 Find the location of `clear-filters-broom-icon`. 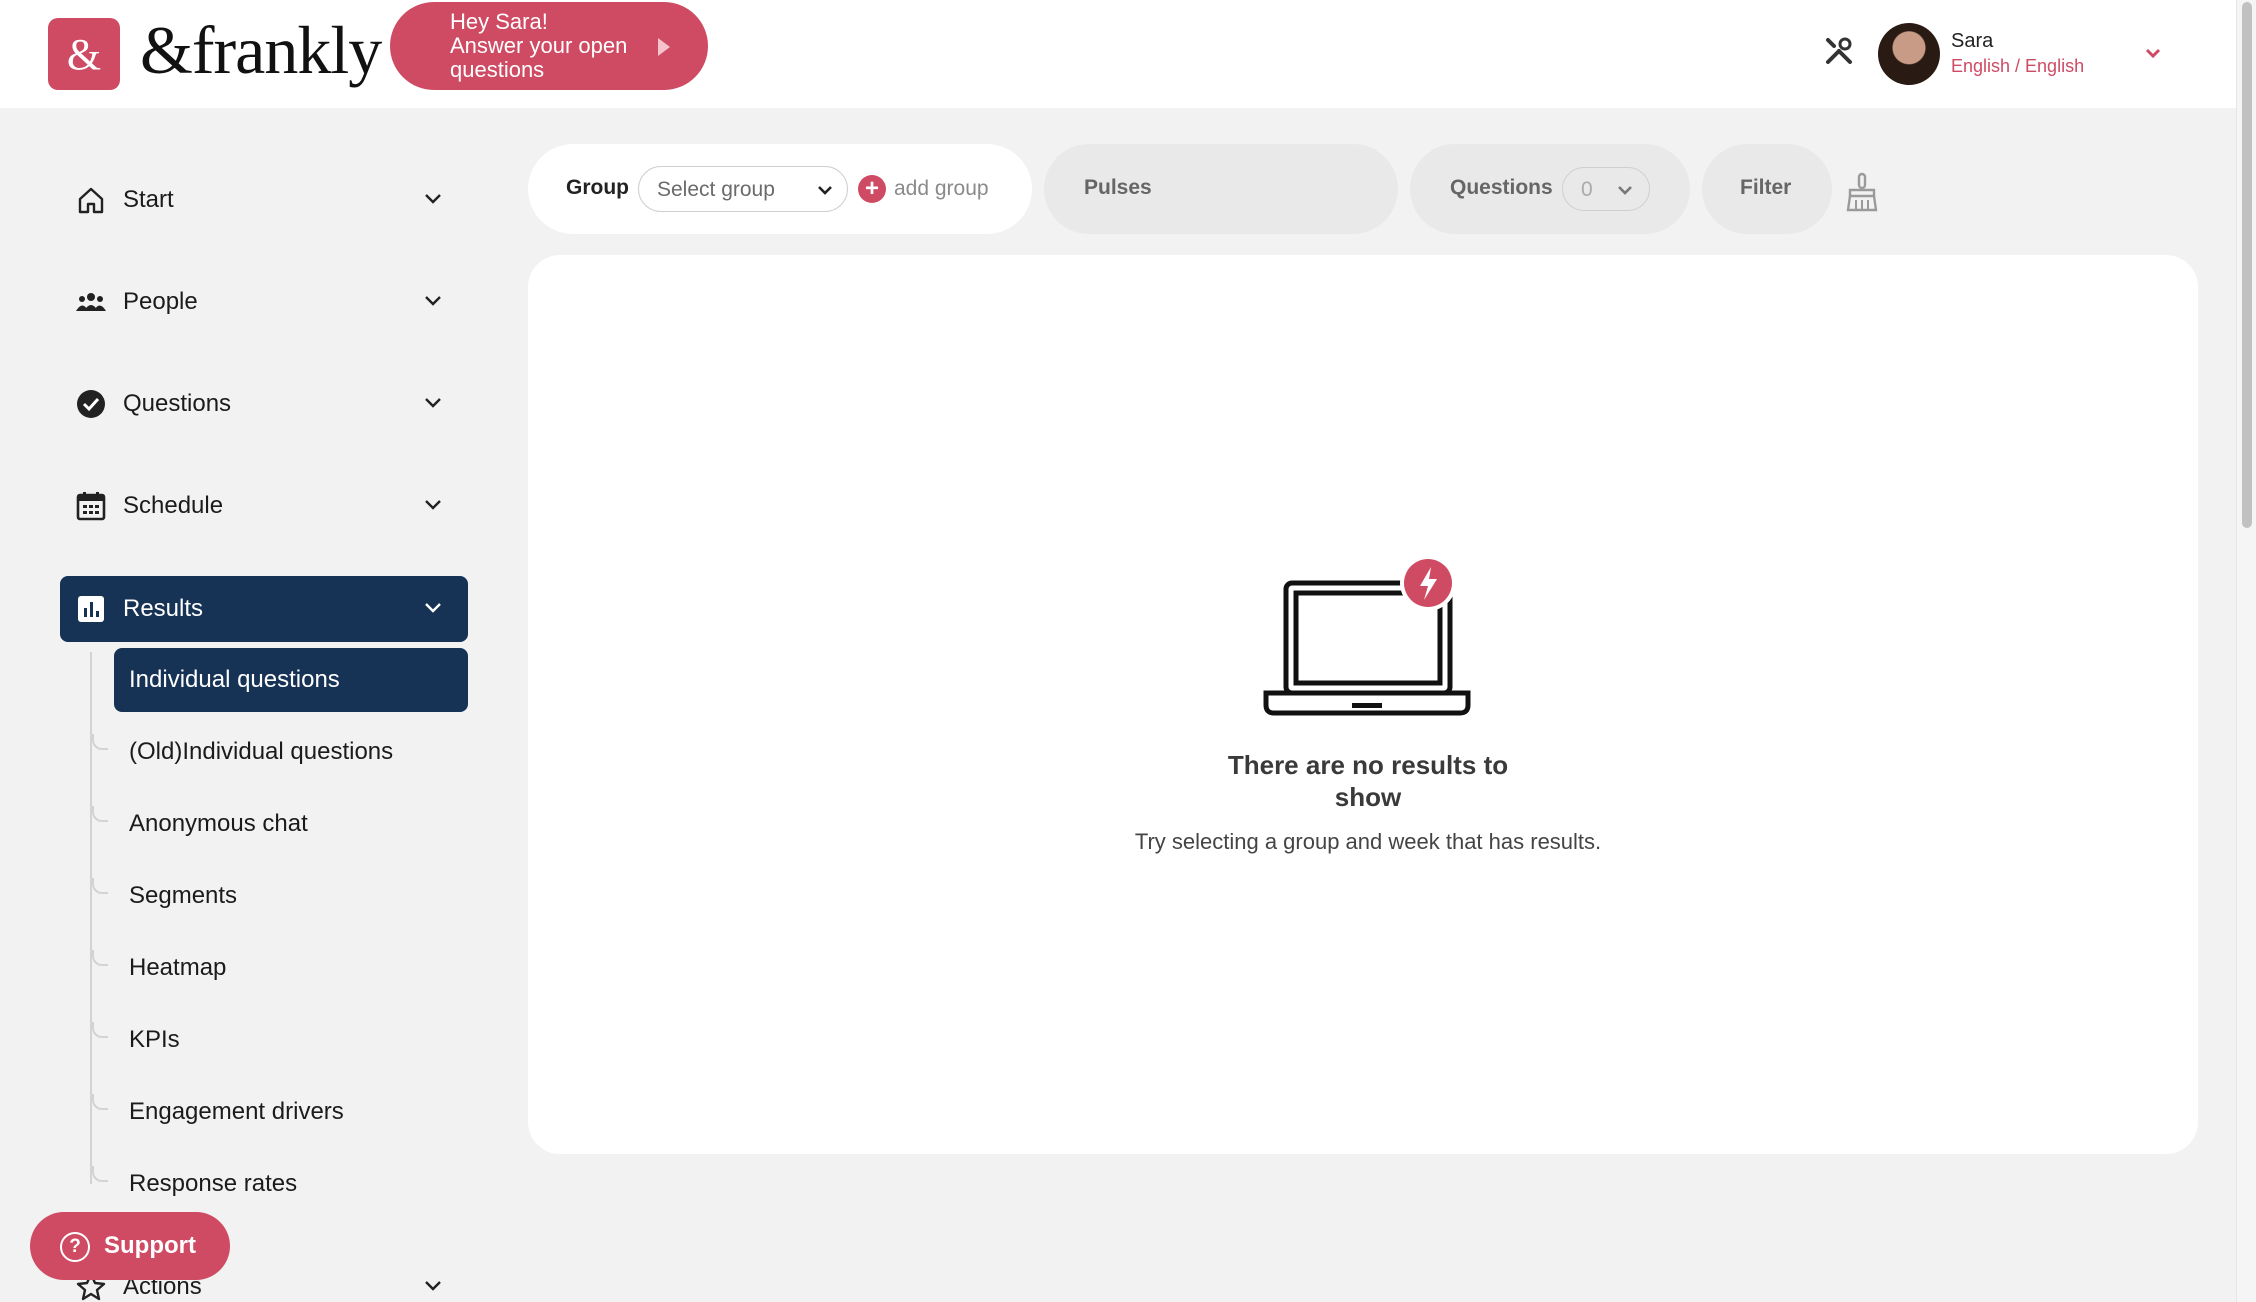

clear-filters-broom-icon is located at coordinates (1862, 192).